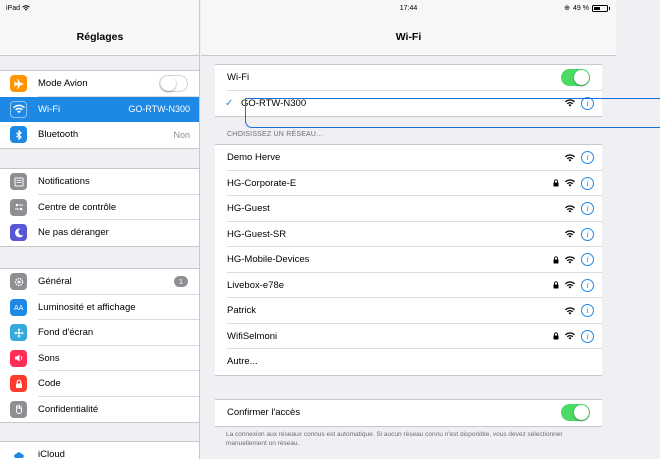  What do you see at coordinates (66, 333) in the screenshot?
I see `sidebar-item-label: Fond d'écran` at bounding box center [66, 333].